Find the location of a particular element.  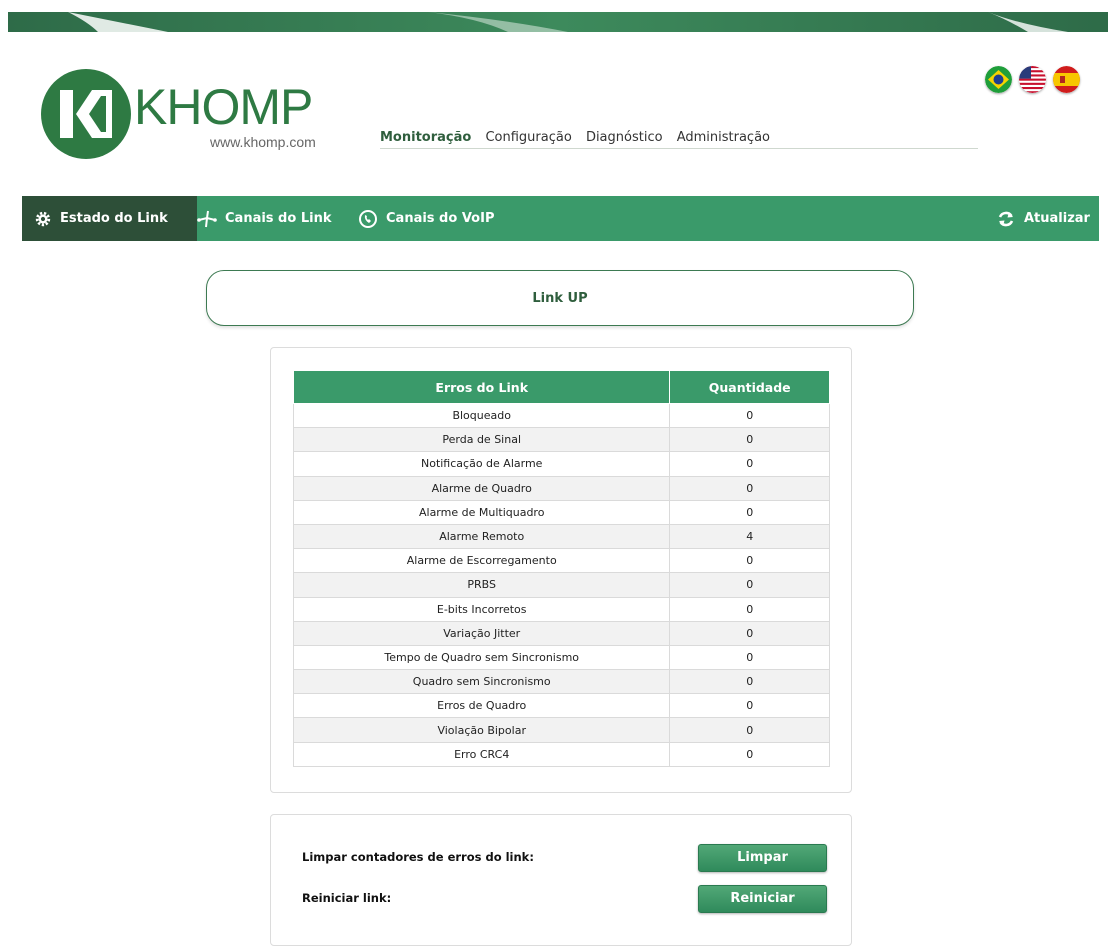

table-row: Alarme de Multiquadro 0 is located at coordinates (561, 512).